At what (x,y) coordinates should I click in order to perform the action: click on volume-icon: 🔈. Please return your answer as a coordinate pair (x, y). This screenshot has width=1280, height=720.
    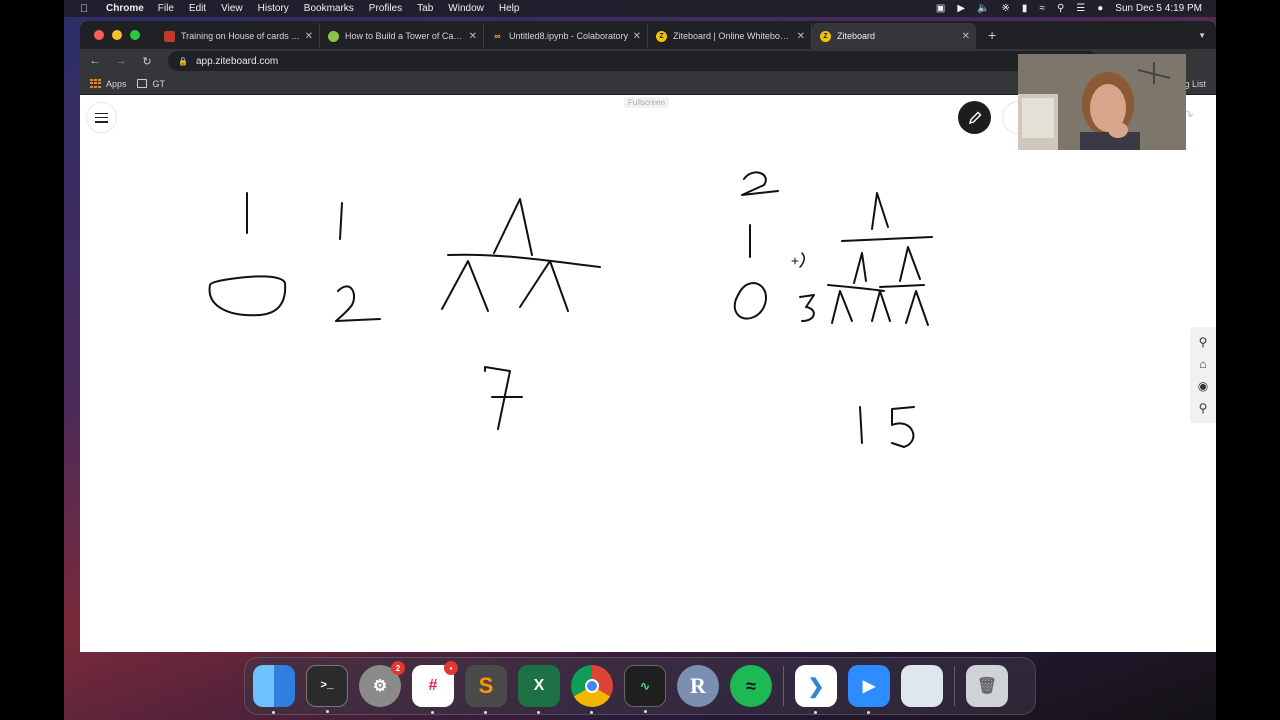
    Looking at the image, I should click on (983, 8).